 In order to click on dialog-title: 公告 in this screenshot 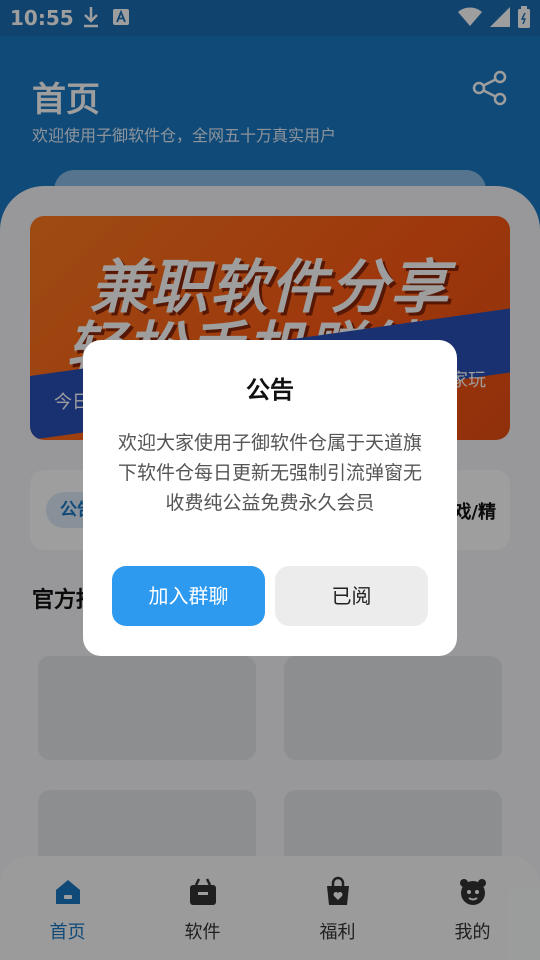, I will do `click(270, 390)`.